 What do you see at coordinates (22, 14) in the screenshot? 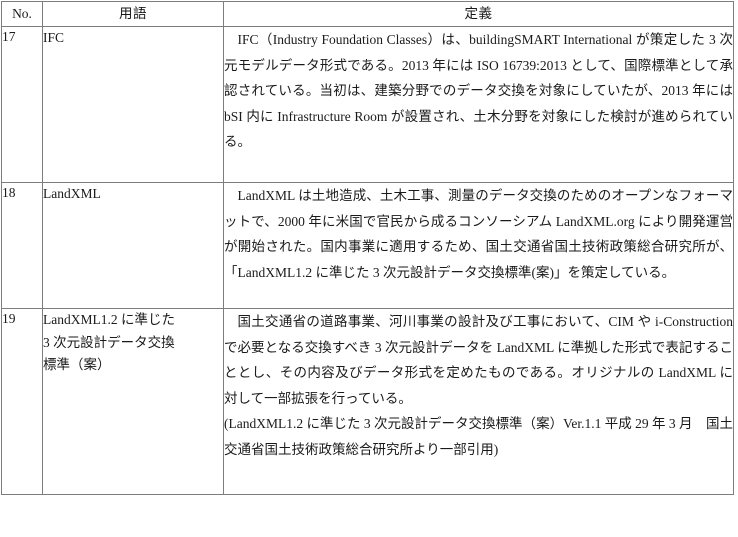
I see `column-header-no: No.` at bounding box center [22, 14].